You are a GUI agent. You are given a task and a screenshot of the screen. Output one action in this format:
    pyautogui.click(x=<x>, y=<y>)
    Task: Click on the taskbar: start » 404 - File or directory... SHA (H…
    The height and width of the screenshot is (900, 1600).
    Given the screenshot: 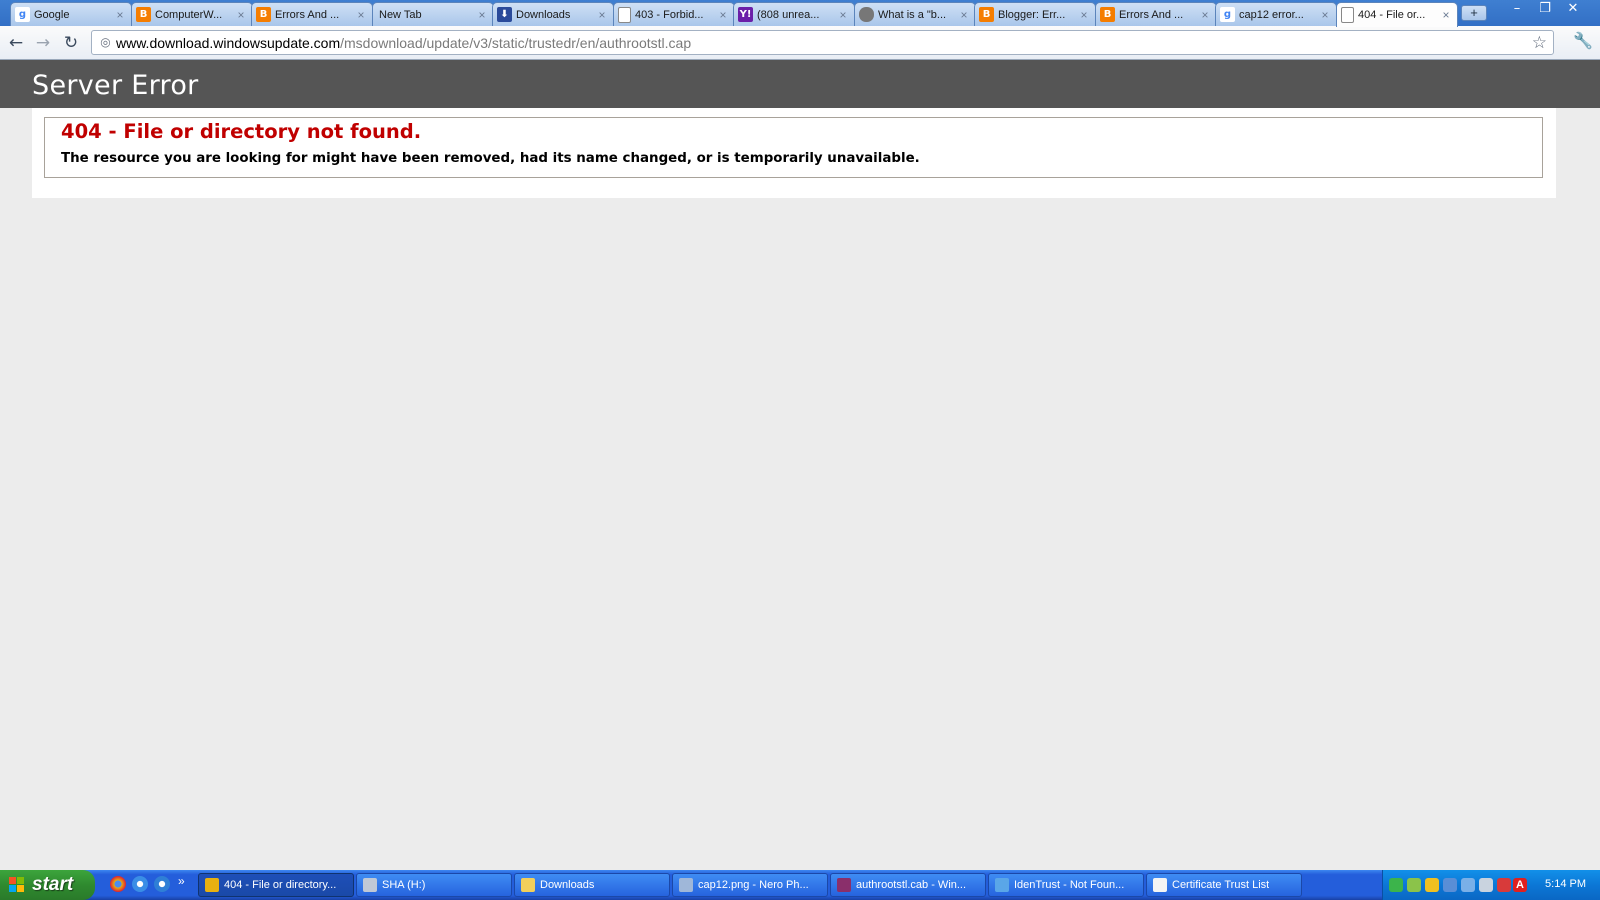 What is the action you would take?
    pyautogui.click(x=800, y=885)
    